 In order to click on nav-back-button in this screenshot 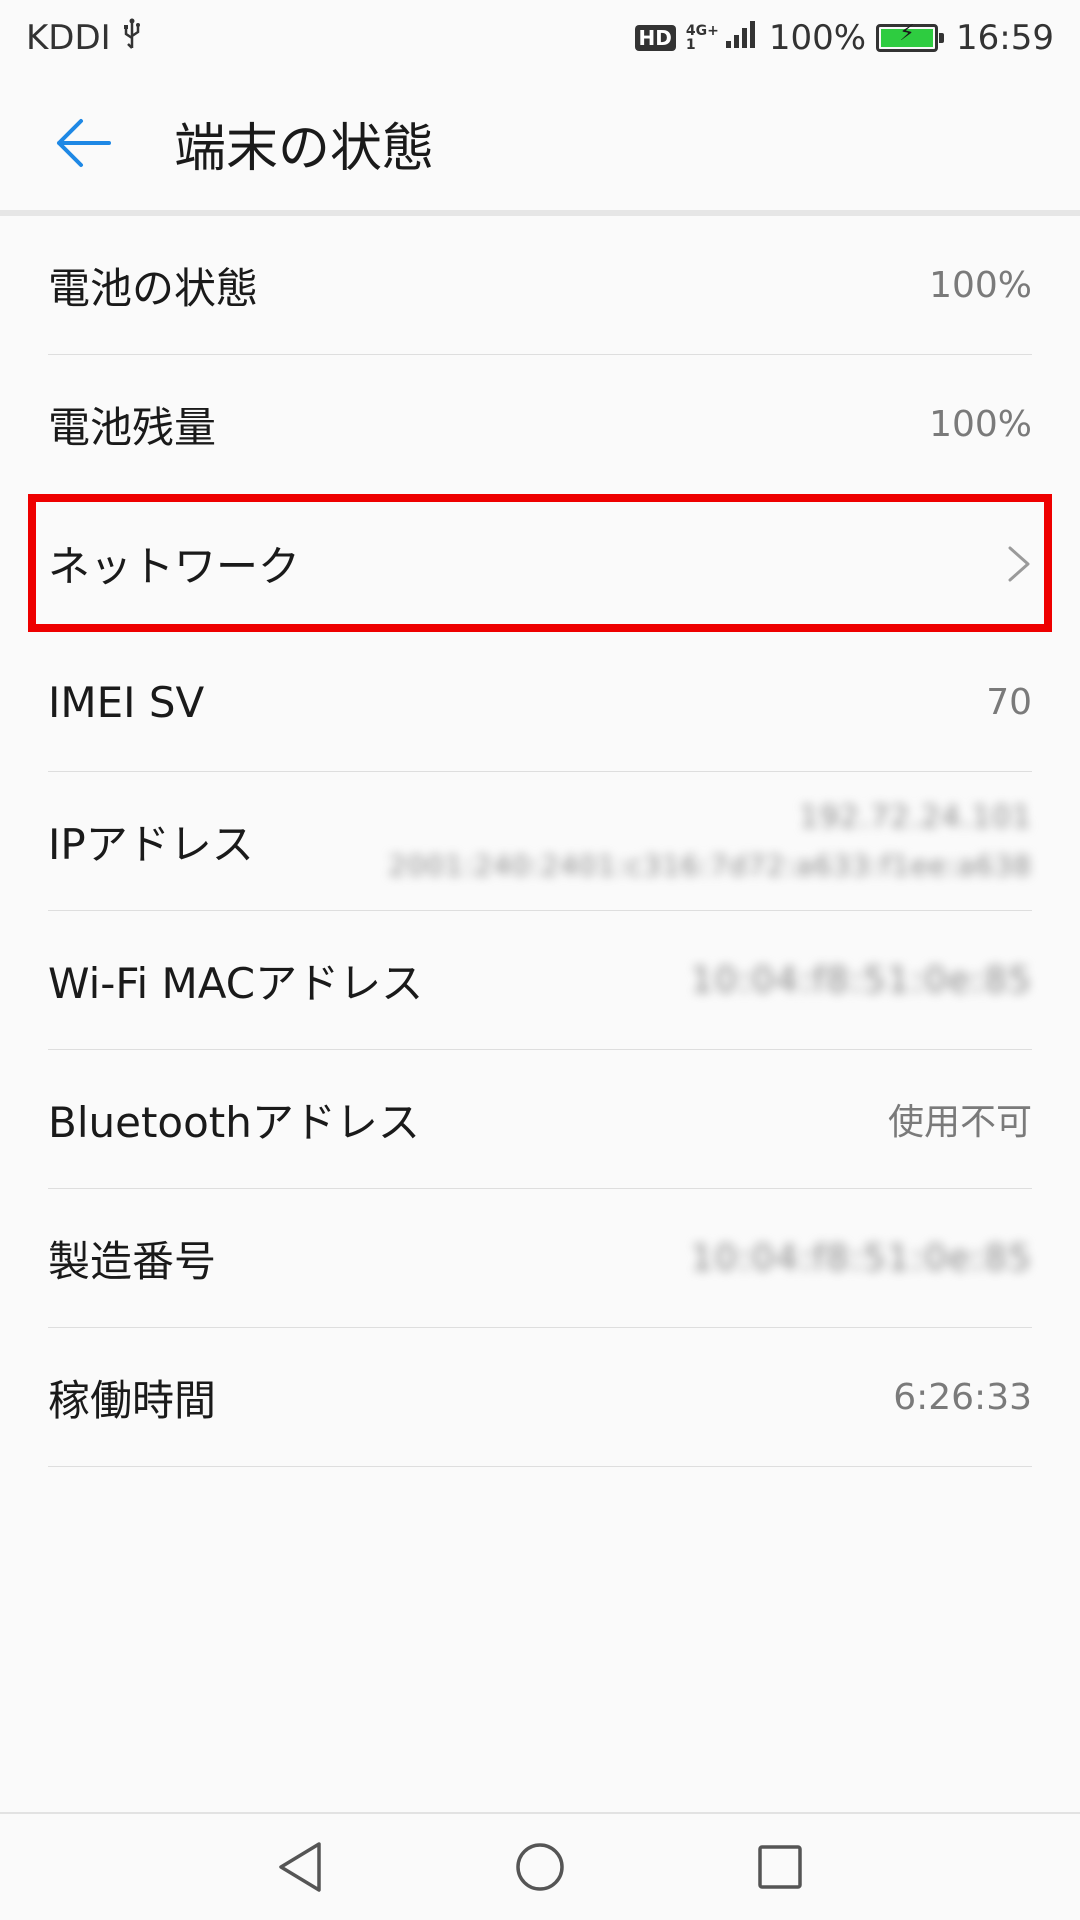, I will do `click(300, 1867)`.